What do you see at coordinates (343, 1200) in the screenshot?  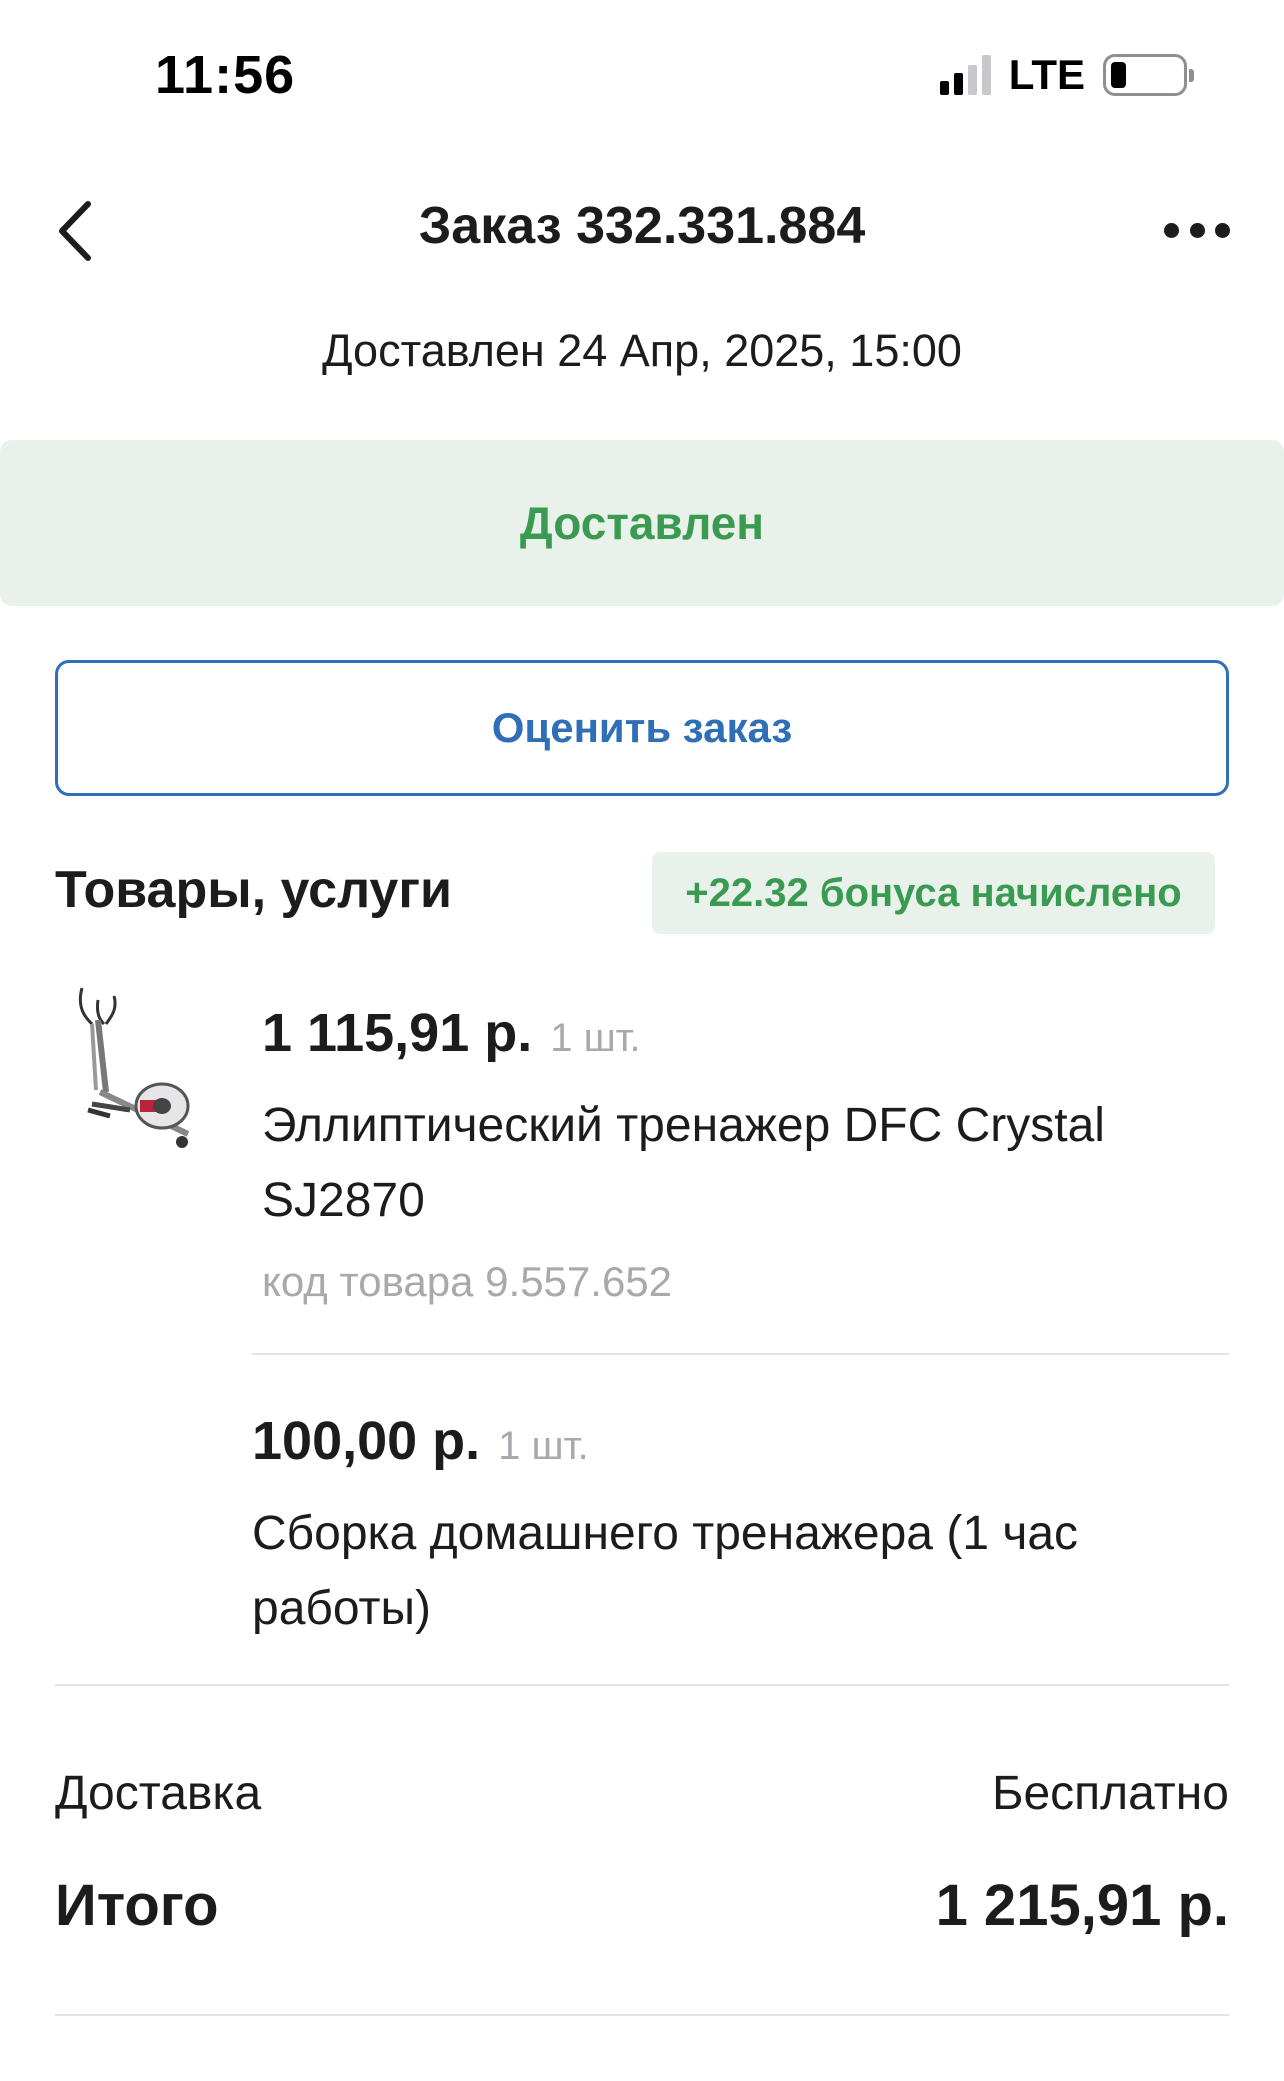 I see `item-name-line: SJ2870` at bounding box center [343, 1200].